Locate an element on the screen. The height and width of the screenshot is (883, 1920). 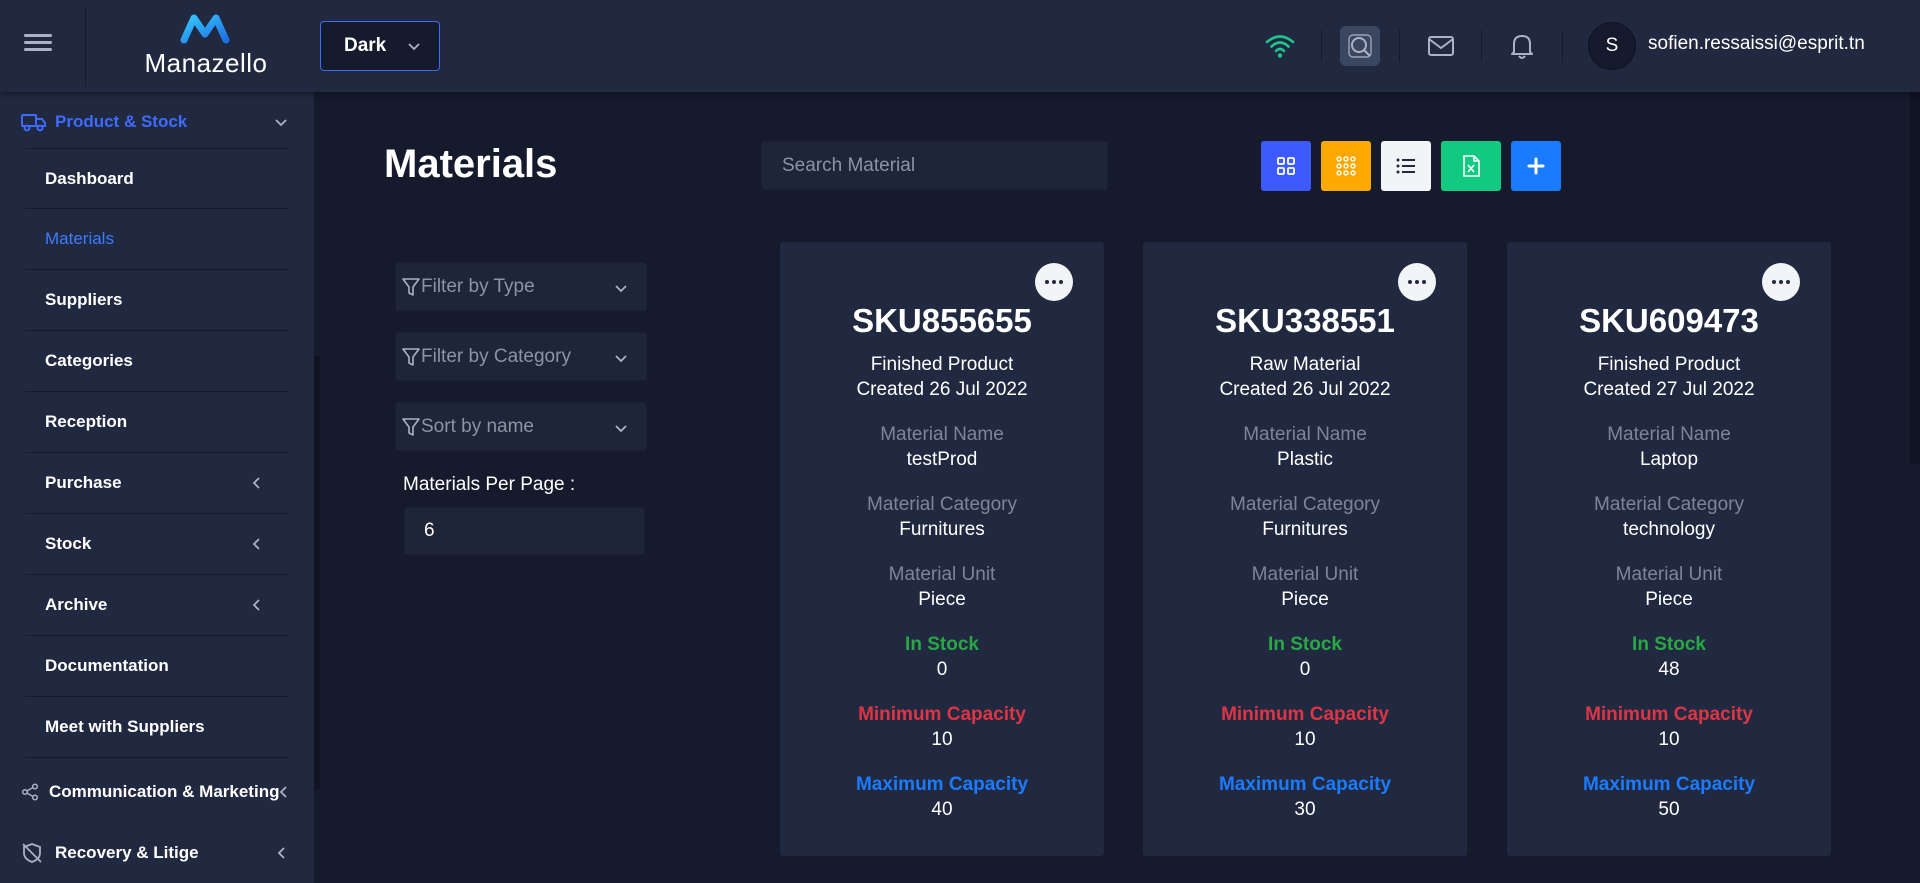
grid-view-button is located at coordinates (1286, 166).